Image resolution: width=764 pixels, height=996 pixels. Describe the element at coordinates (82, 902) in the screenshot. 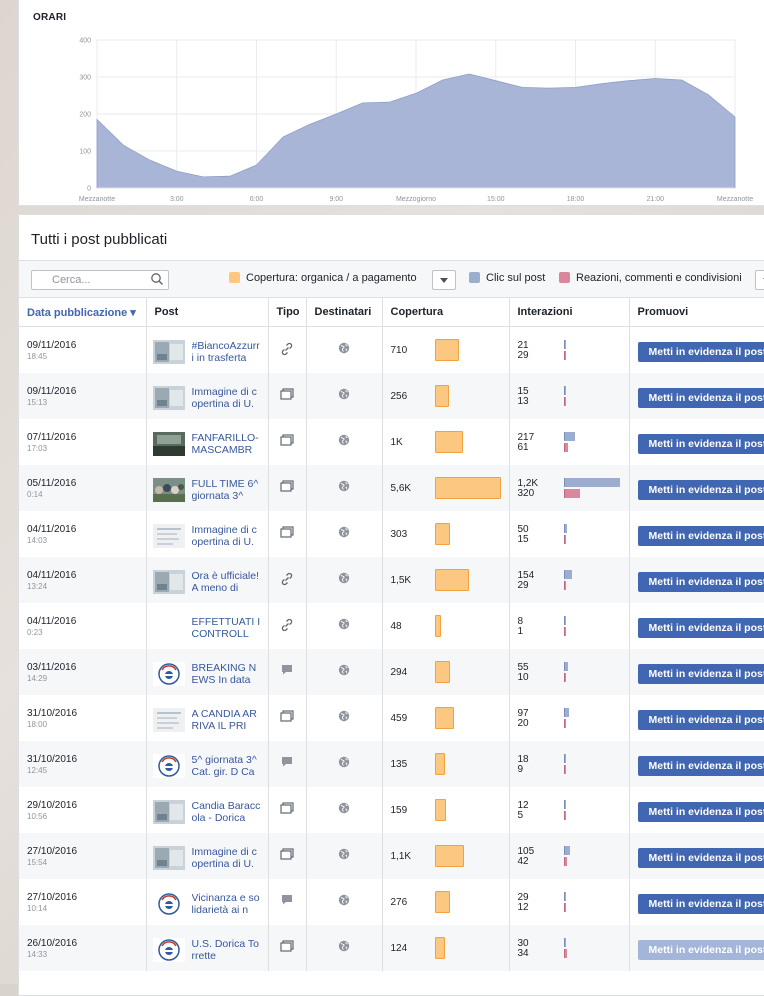

I see `date-cell: 27/10/201610:14` at that location.